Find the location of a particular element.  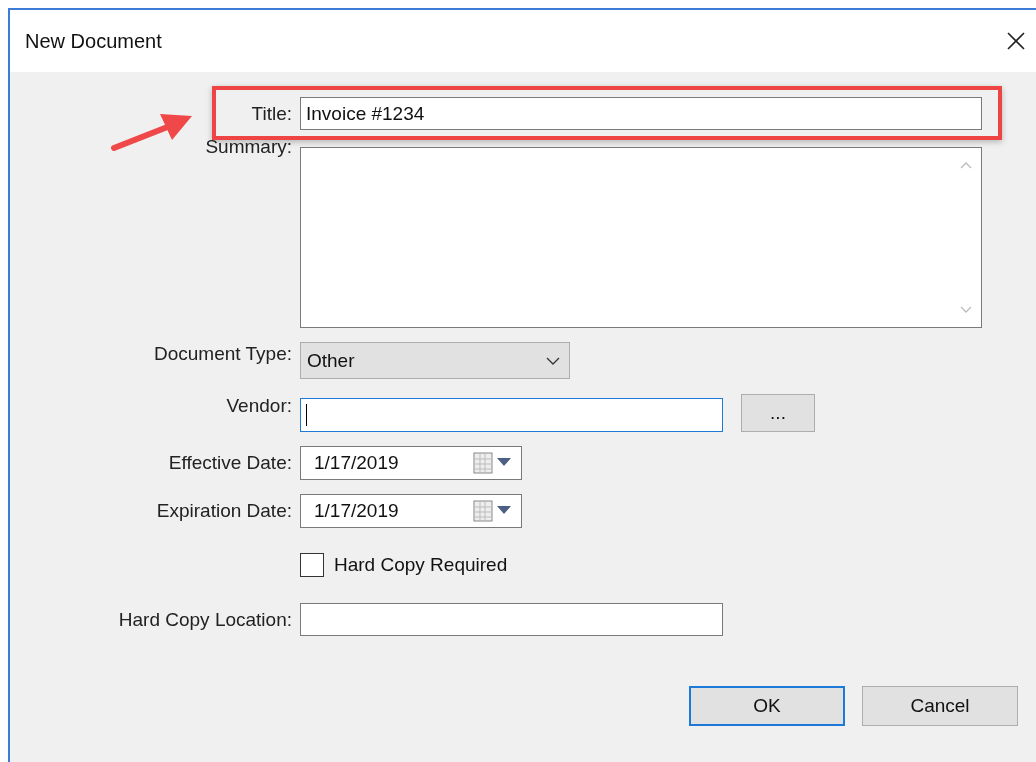

field-label: Summary: is located at coordinates (248, 147).